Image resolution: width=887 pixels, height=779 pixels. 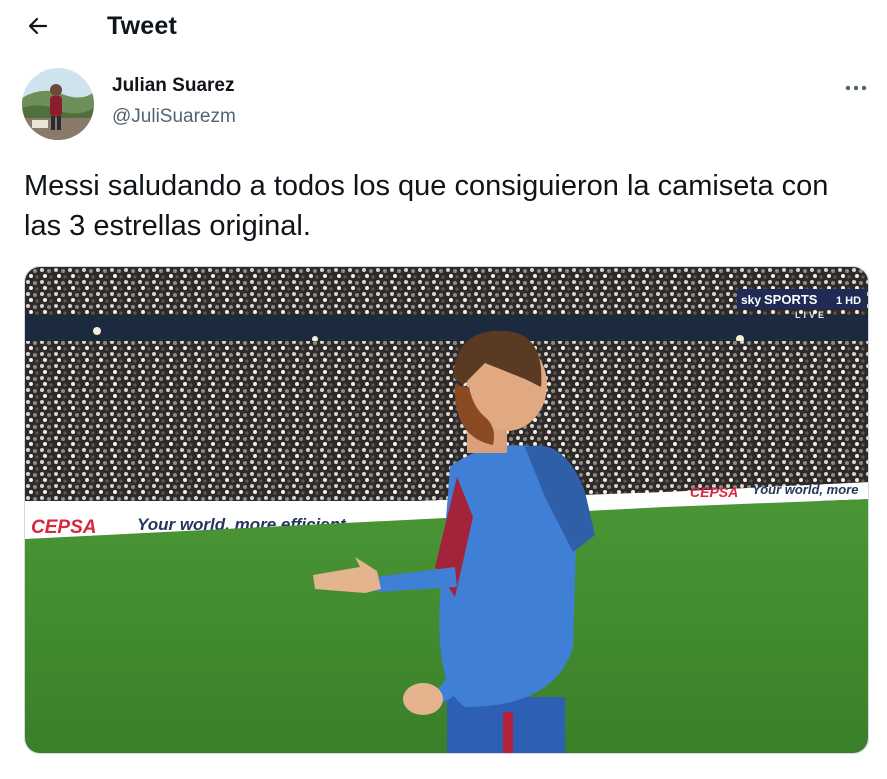 I want to click on broadcaster-name: SPORTS, so click(x=791, y=299).